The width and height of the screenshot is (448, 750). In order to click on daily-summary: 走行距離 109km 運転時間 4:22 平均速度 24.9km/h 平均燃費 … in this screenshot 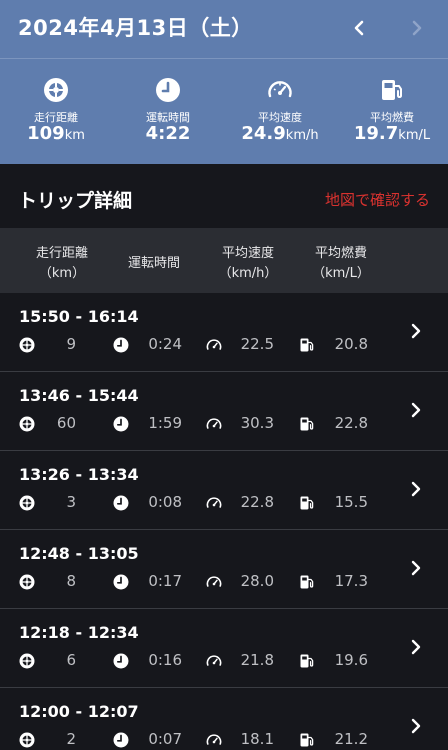, I will do `click(224, 111)`.